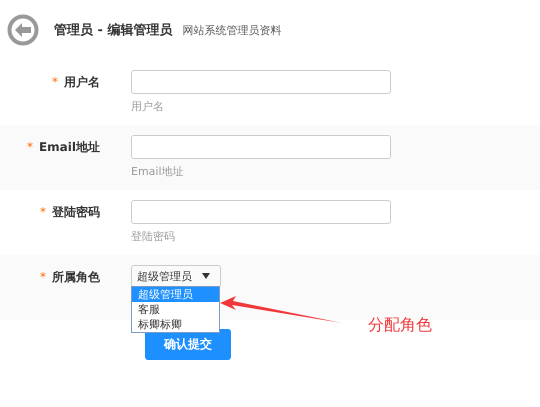 This screenshot has width=540, height=407. What do you see at coordinates (69, 147) in the screenshot?
I see `field-label: Email地址` at bounding box center [69, 147].